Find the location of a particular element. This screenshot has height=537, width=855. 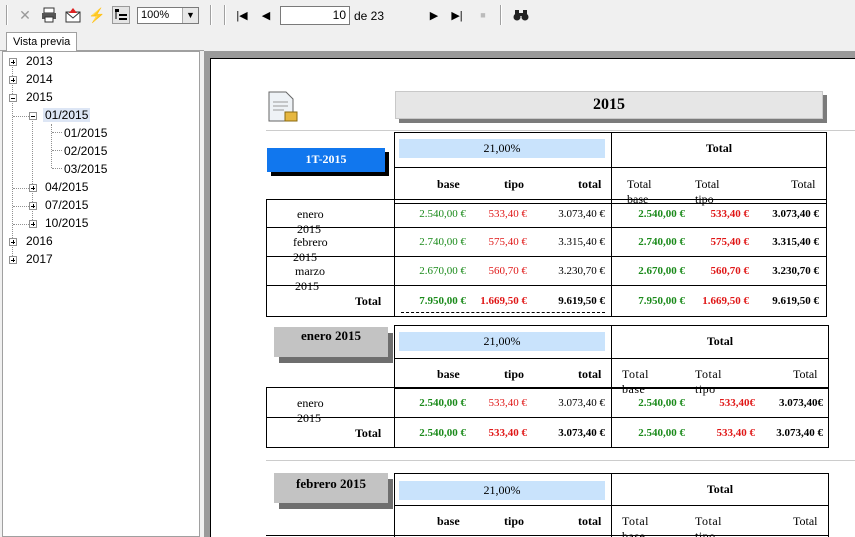

year-title: 2015 is located at coordinates (609, 105).